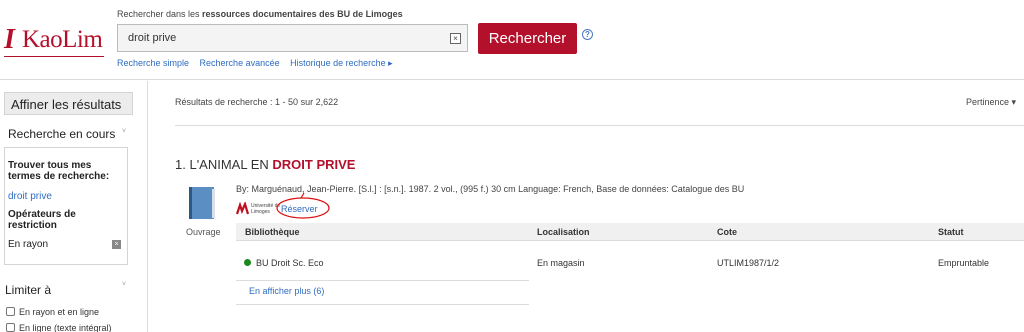 The height and width of the screenshot is (332, 1024). Describe the element at coordinates (527, 38) in the screenshot. I see `search-button: Rechercher` at that location.